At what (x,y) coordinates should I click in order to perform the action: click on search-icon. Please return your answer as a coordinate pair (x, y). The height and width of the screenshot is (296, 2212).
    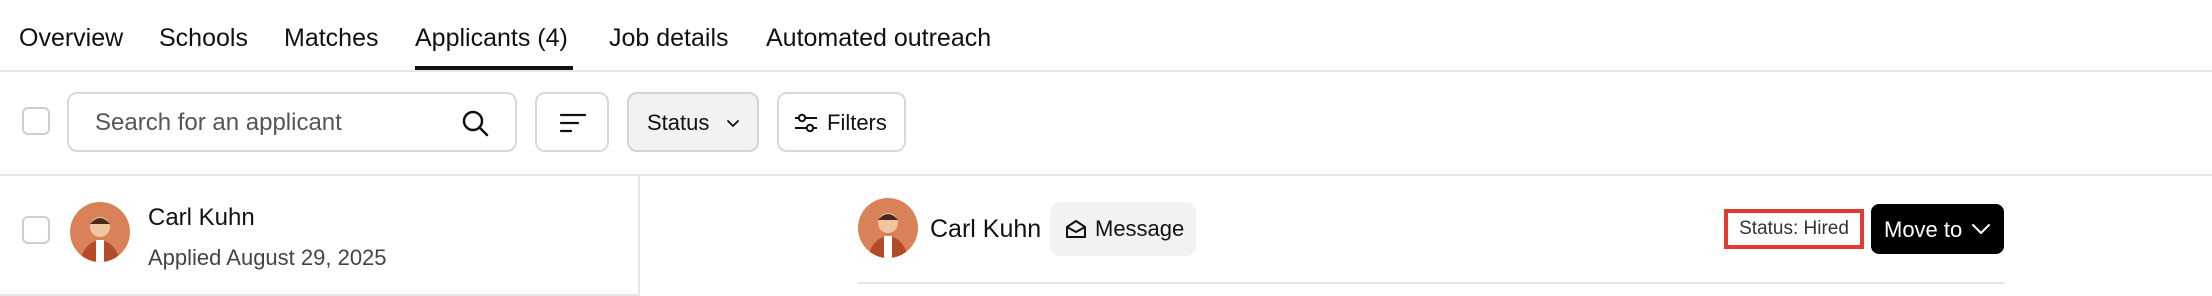
    Looking at the image, I should click on (475, 123).